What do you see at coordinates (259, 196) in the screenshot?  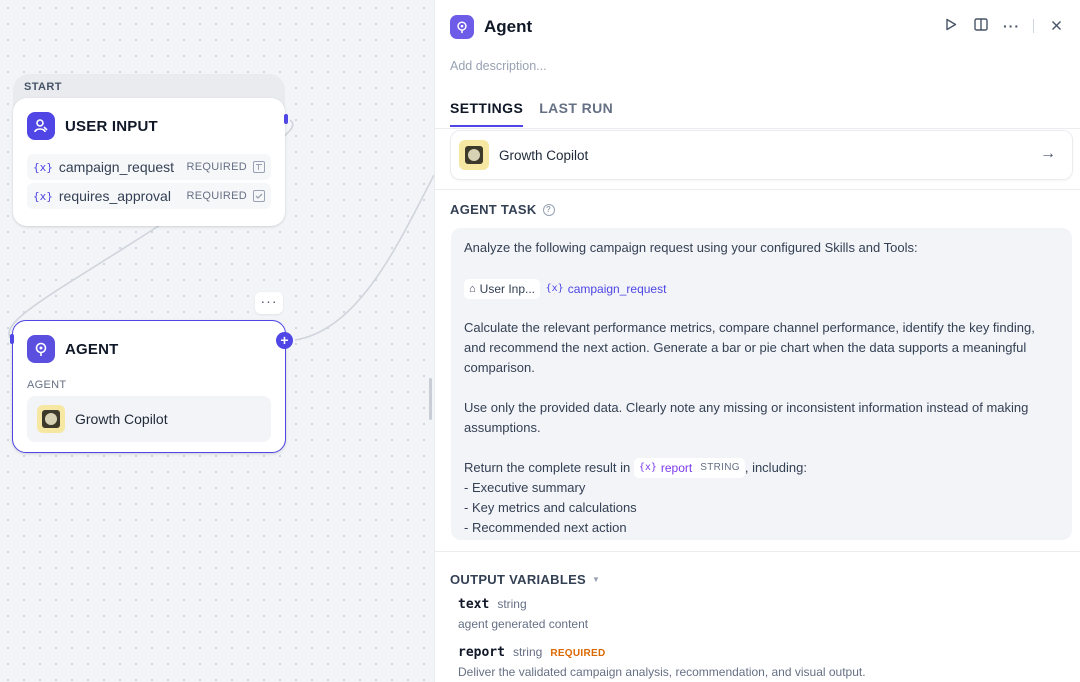 I see `checkbox-icon` at bounding box center [259, 196].